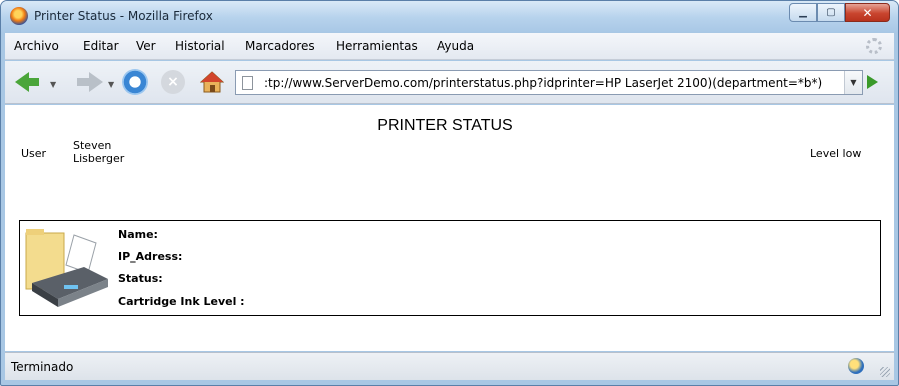 This screenshot has width=899, height=386. What do you see at coordinates (140, 278) in the screenshot?
I see `printer-status-label: Status:` at bounding box center [140, 278].